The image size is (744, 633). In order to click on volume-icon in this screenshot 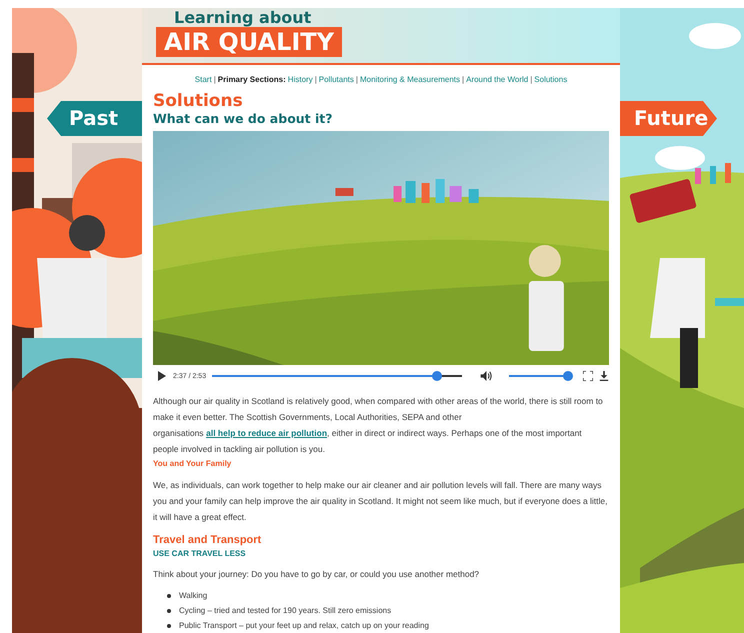, I will do `click(487, 376)`.